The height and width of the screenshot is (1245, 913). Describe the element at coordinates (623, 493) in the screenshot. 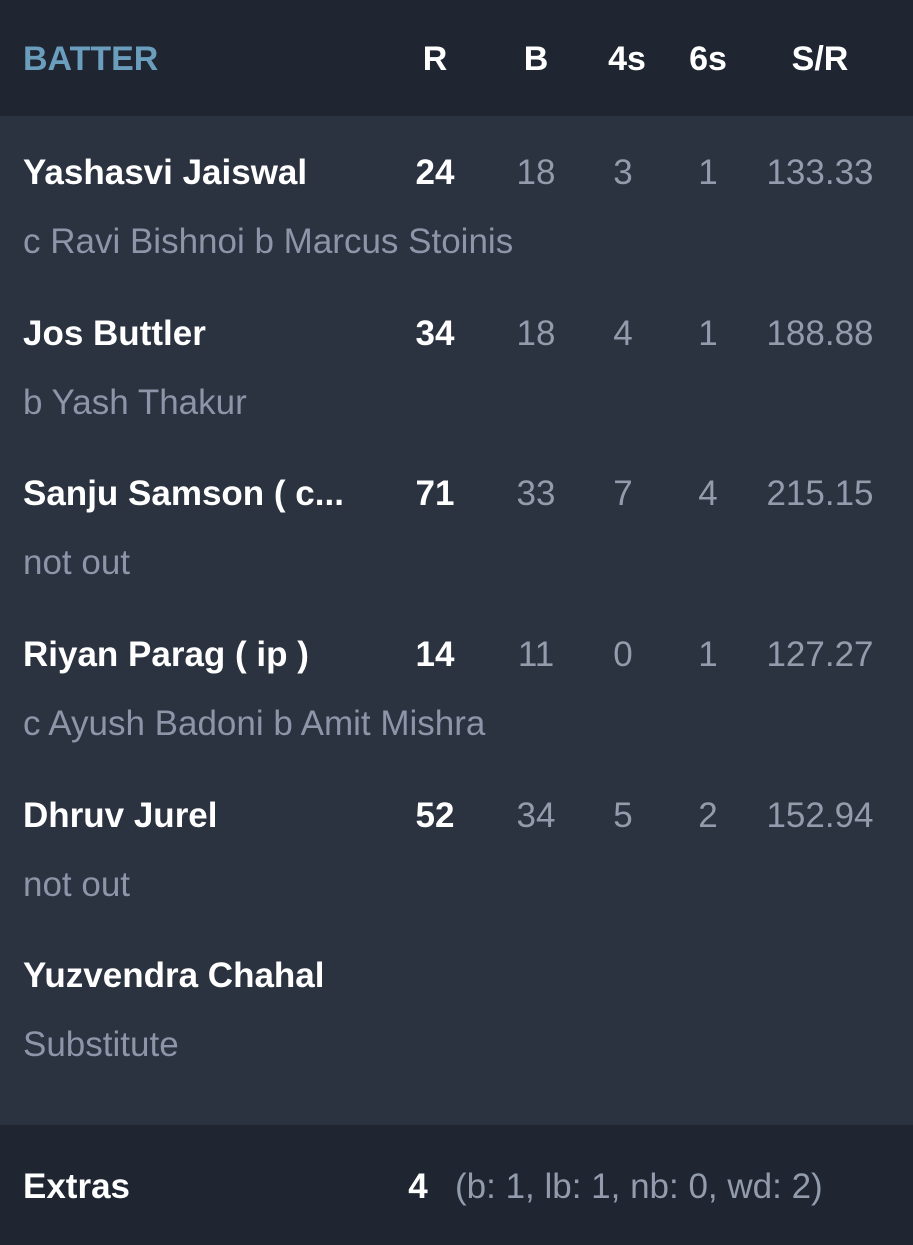

I see `batter-fours: 7` at that location.